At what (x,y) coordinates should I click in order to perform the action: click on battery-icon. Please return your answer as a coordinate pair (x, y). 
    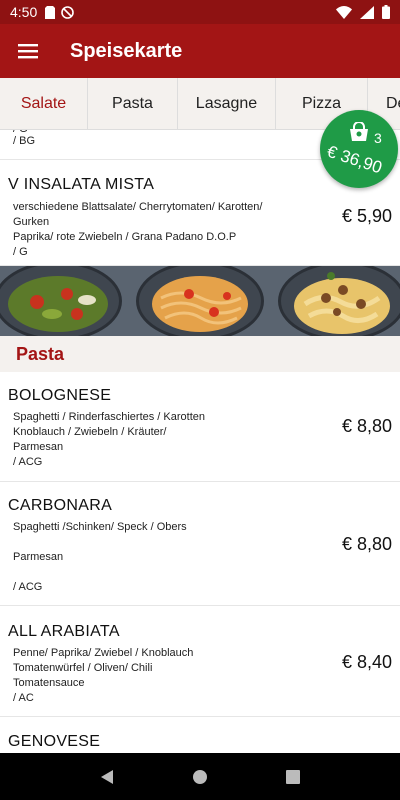
    Looking at the image, I should click on (386, 12).